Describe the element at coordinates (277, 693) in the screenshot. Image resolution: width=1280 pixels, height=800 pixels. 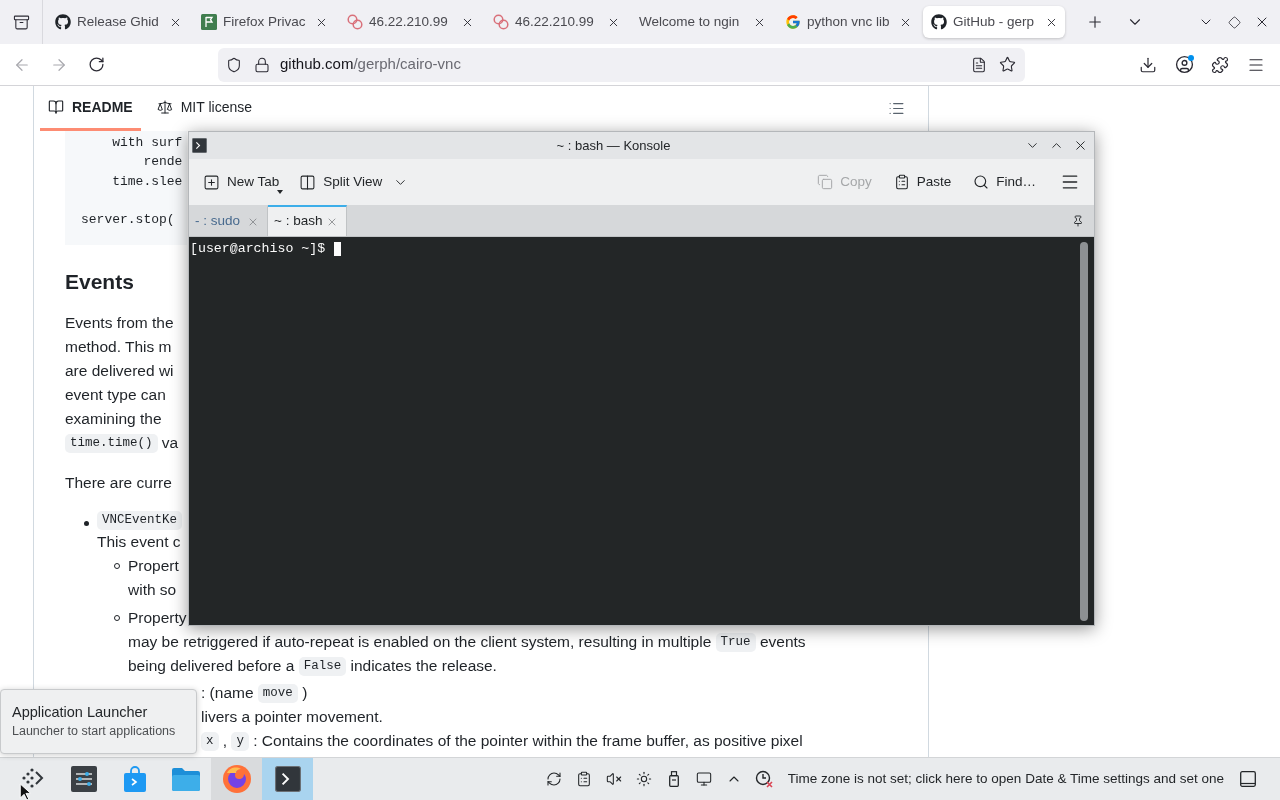
I see `inline-code: move` at that location.